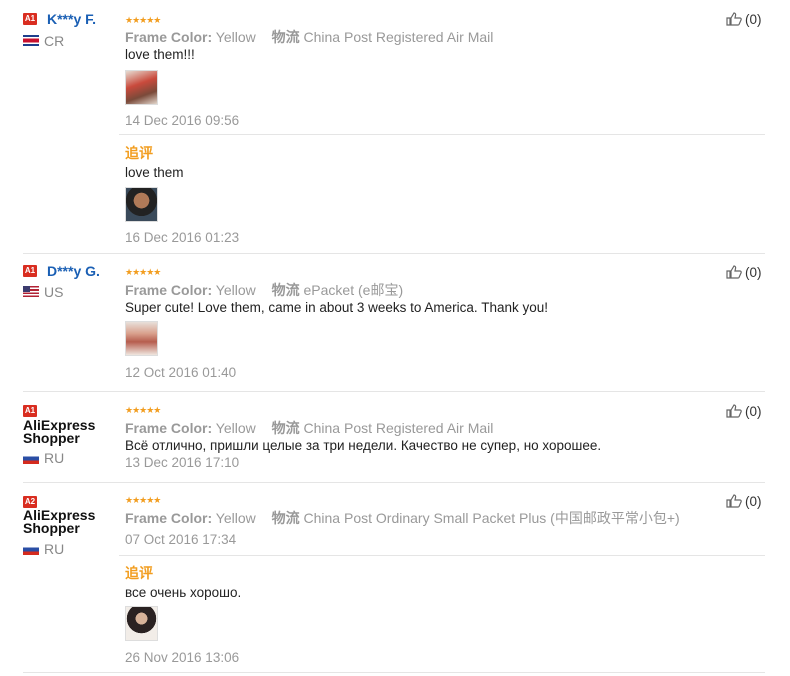  Describe the element at coordinates (160, 54) in the screenshot. I see `review-text: love them!!!` at that location.